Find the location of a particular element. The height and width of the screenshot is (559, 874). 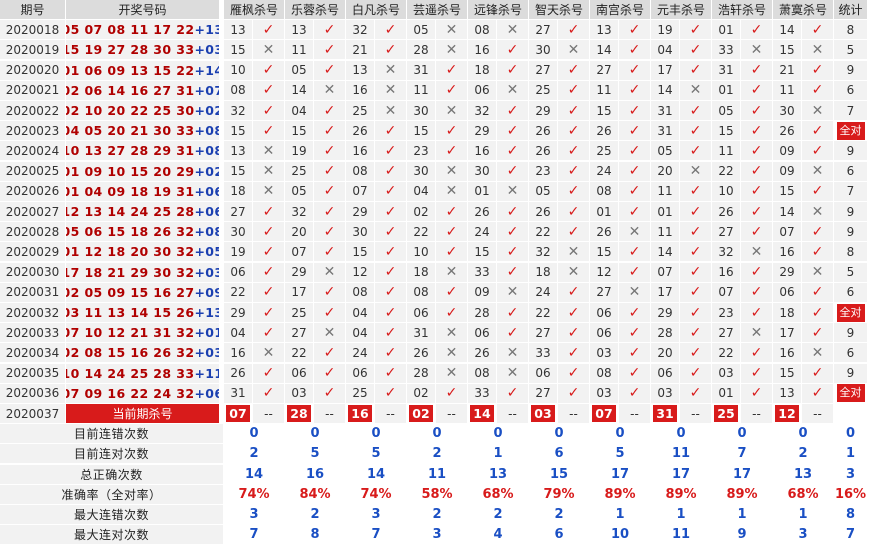

kill-number: 20 is located at coordinates (299, 232).